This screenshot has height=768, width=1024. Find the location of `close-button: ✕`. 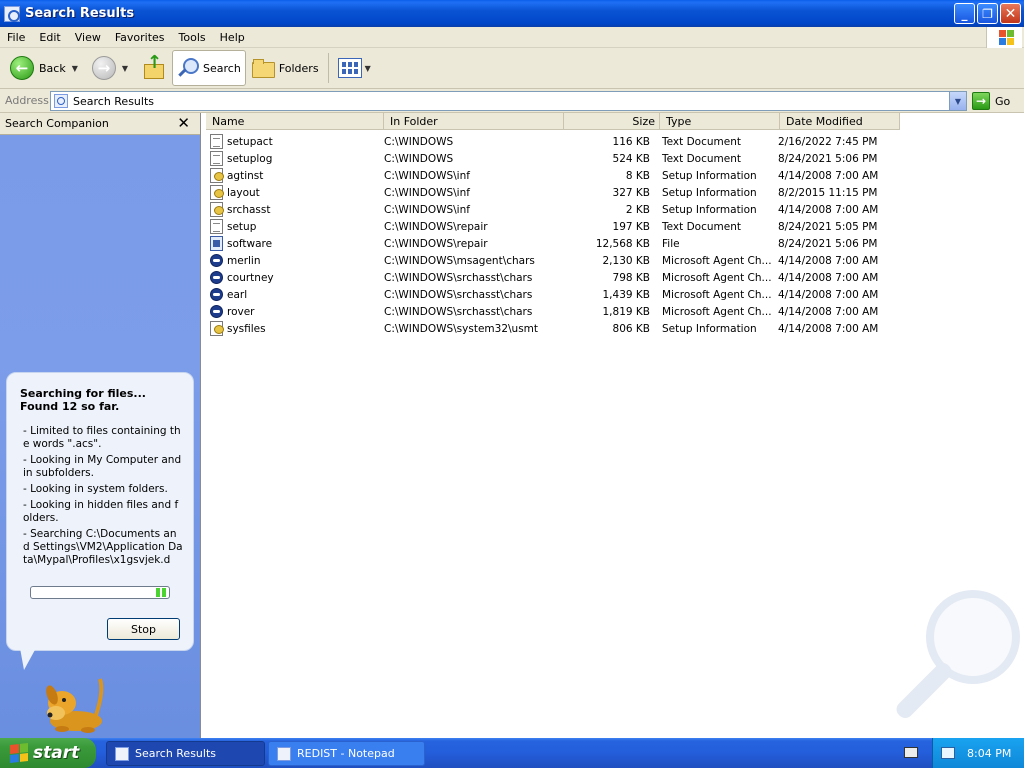

close-button: ✕ is located at coordinates (1010, 13).